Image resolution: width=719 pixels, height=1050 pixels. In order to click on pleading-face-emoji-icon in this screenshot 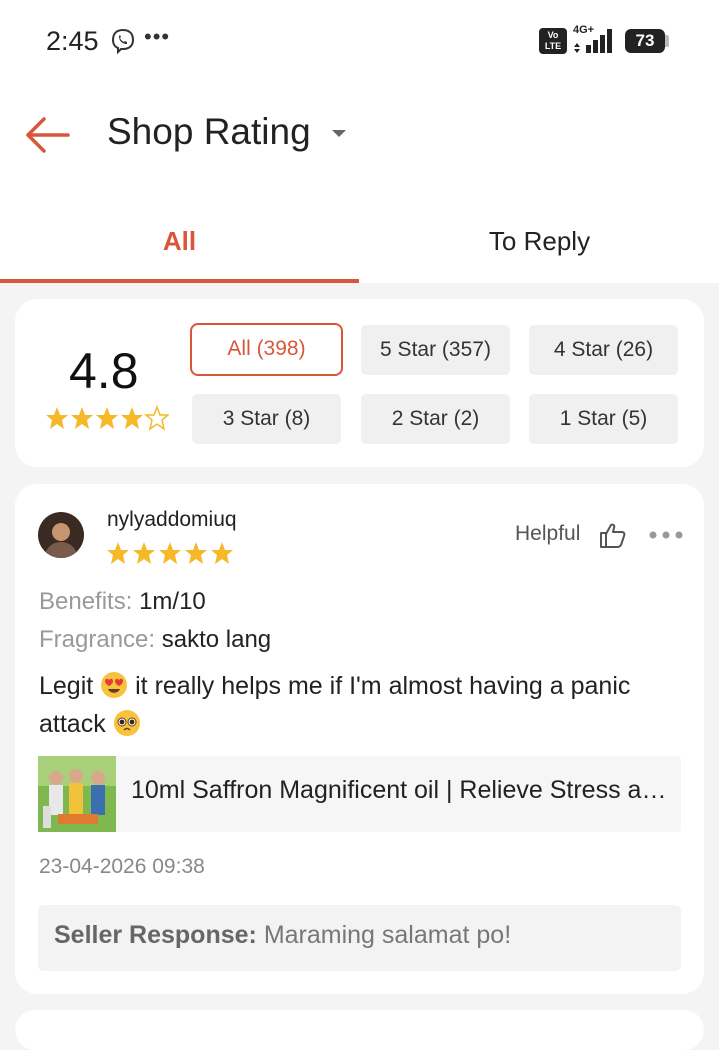, I will do `click(126, 723)`.